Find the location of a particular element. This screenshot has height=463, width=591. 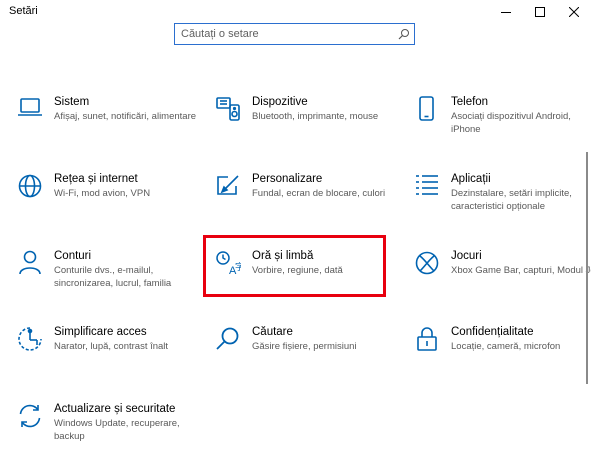

minimize-button is located at coordinates (506, 12).